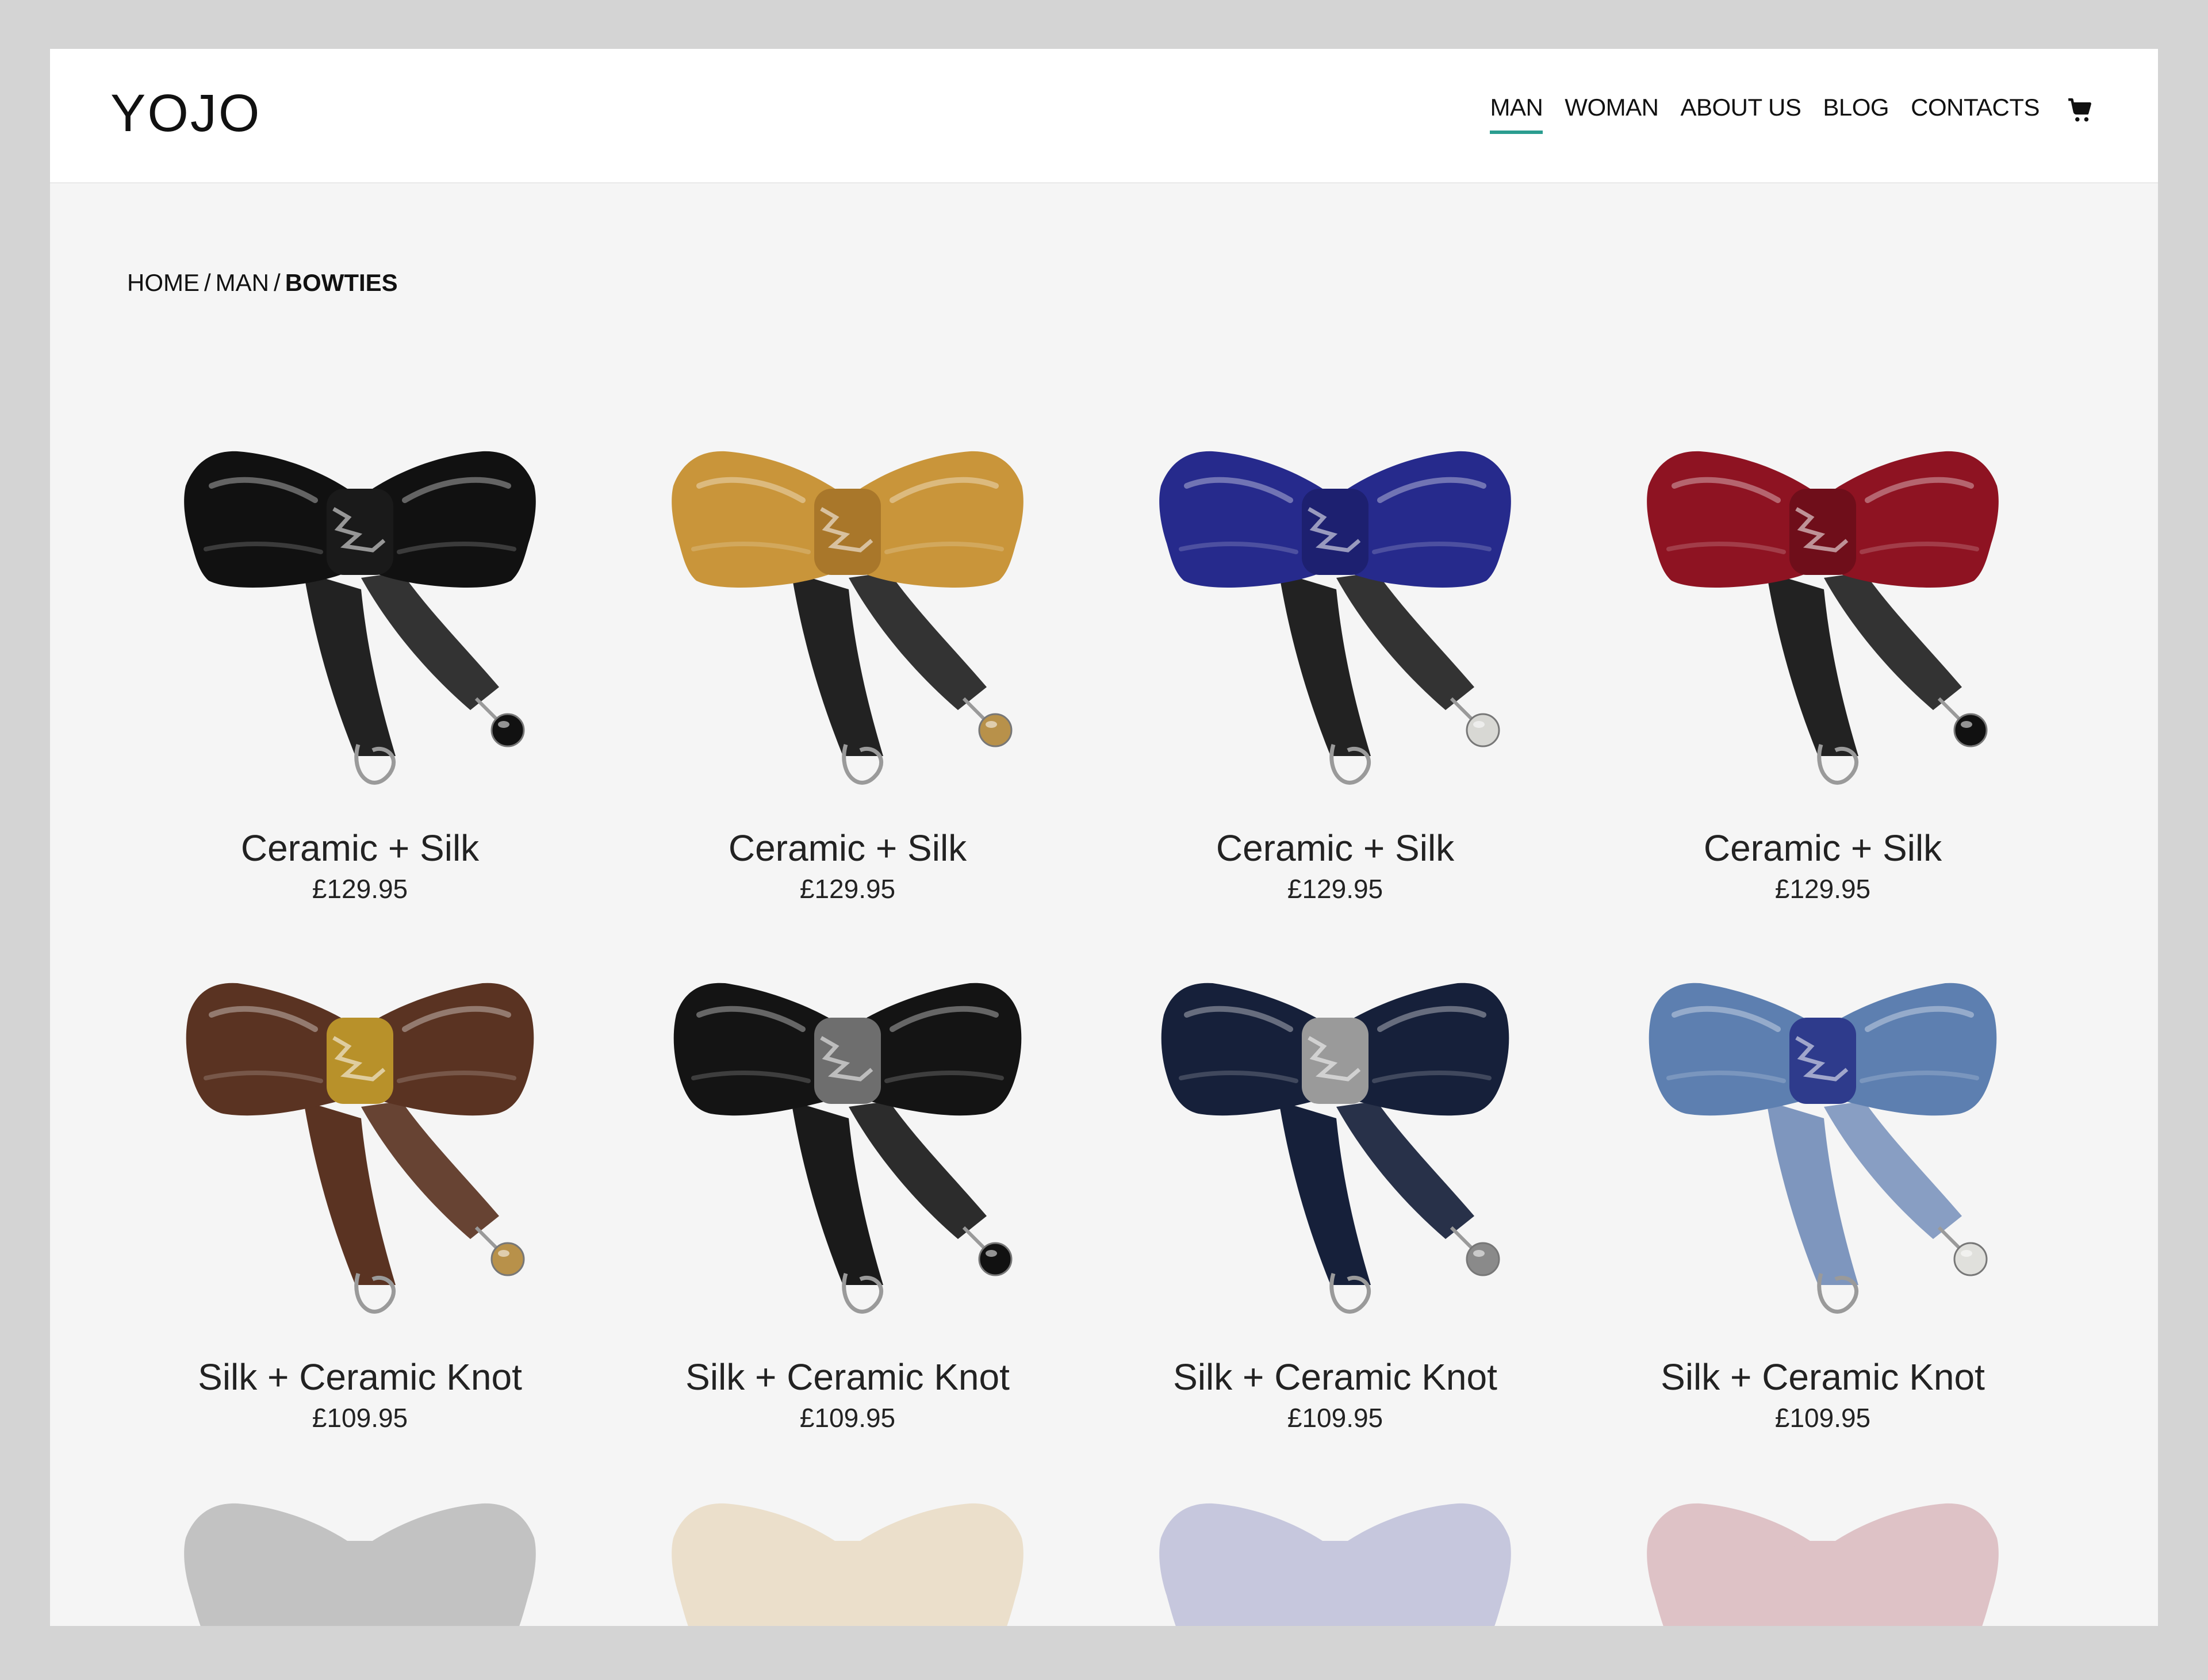  I want to click on nav-item-about-us: ABOUT US, so click(1740, 110).